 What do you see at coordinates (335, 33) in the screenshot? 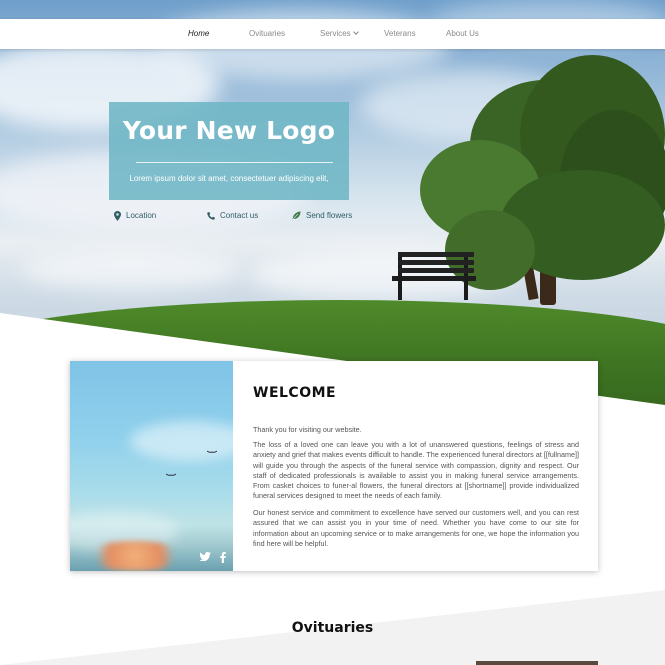
I see `nav-services-label: Services` at bounding box center [335, 33].